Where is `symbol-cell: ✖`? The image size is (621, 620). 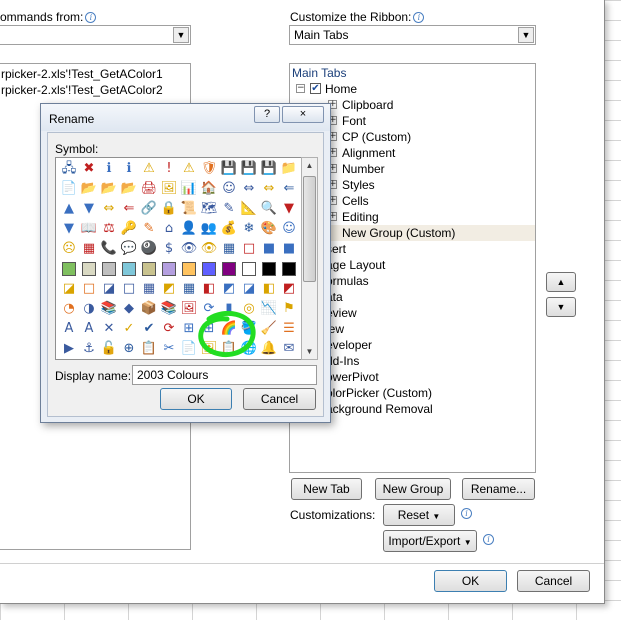 symbol-cell: ✖ is located at coordinates (89, 169).